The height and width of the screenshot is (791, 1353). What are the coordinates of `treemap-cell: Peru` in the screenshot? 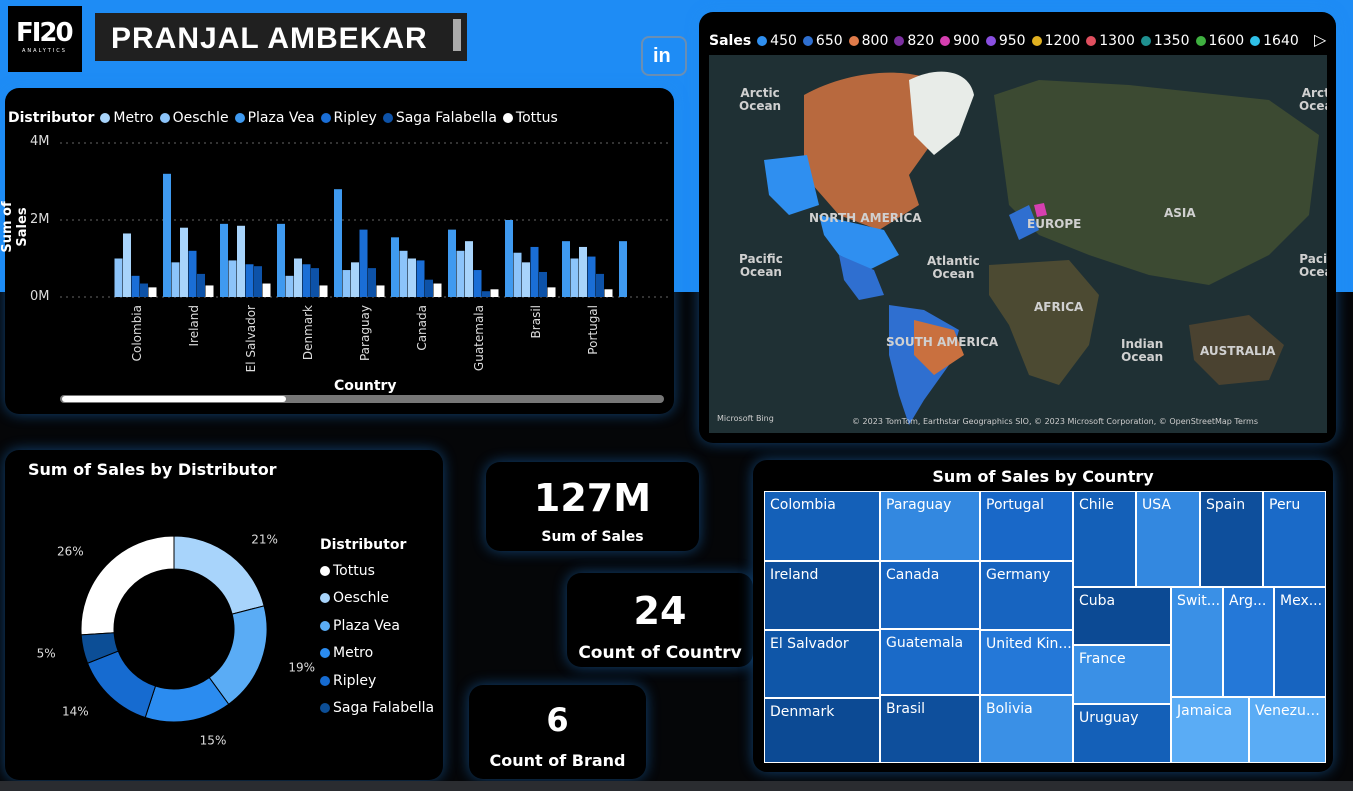 It's located at (1294, 539).